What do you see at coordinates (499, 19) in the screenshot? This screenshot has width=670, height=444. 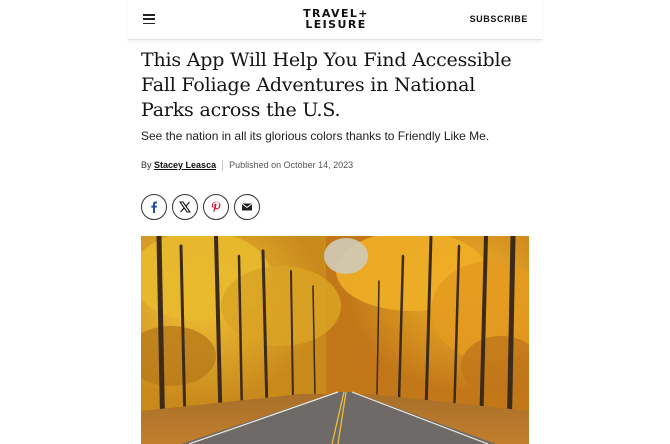 I see `subscribe-button: SUBSCRIBE` at bounding box center [499, 19].